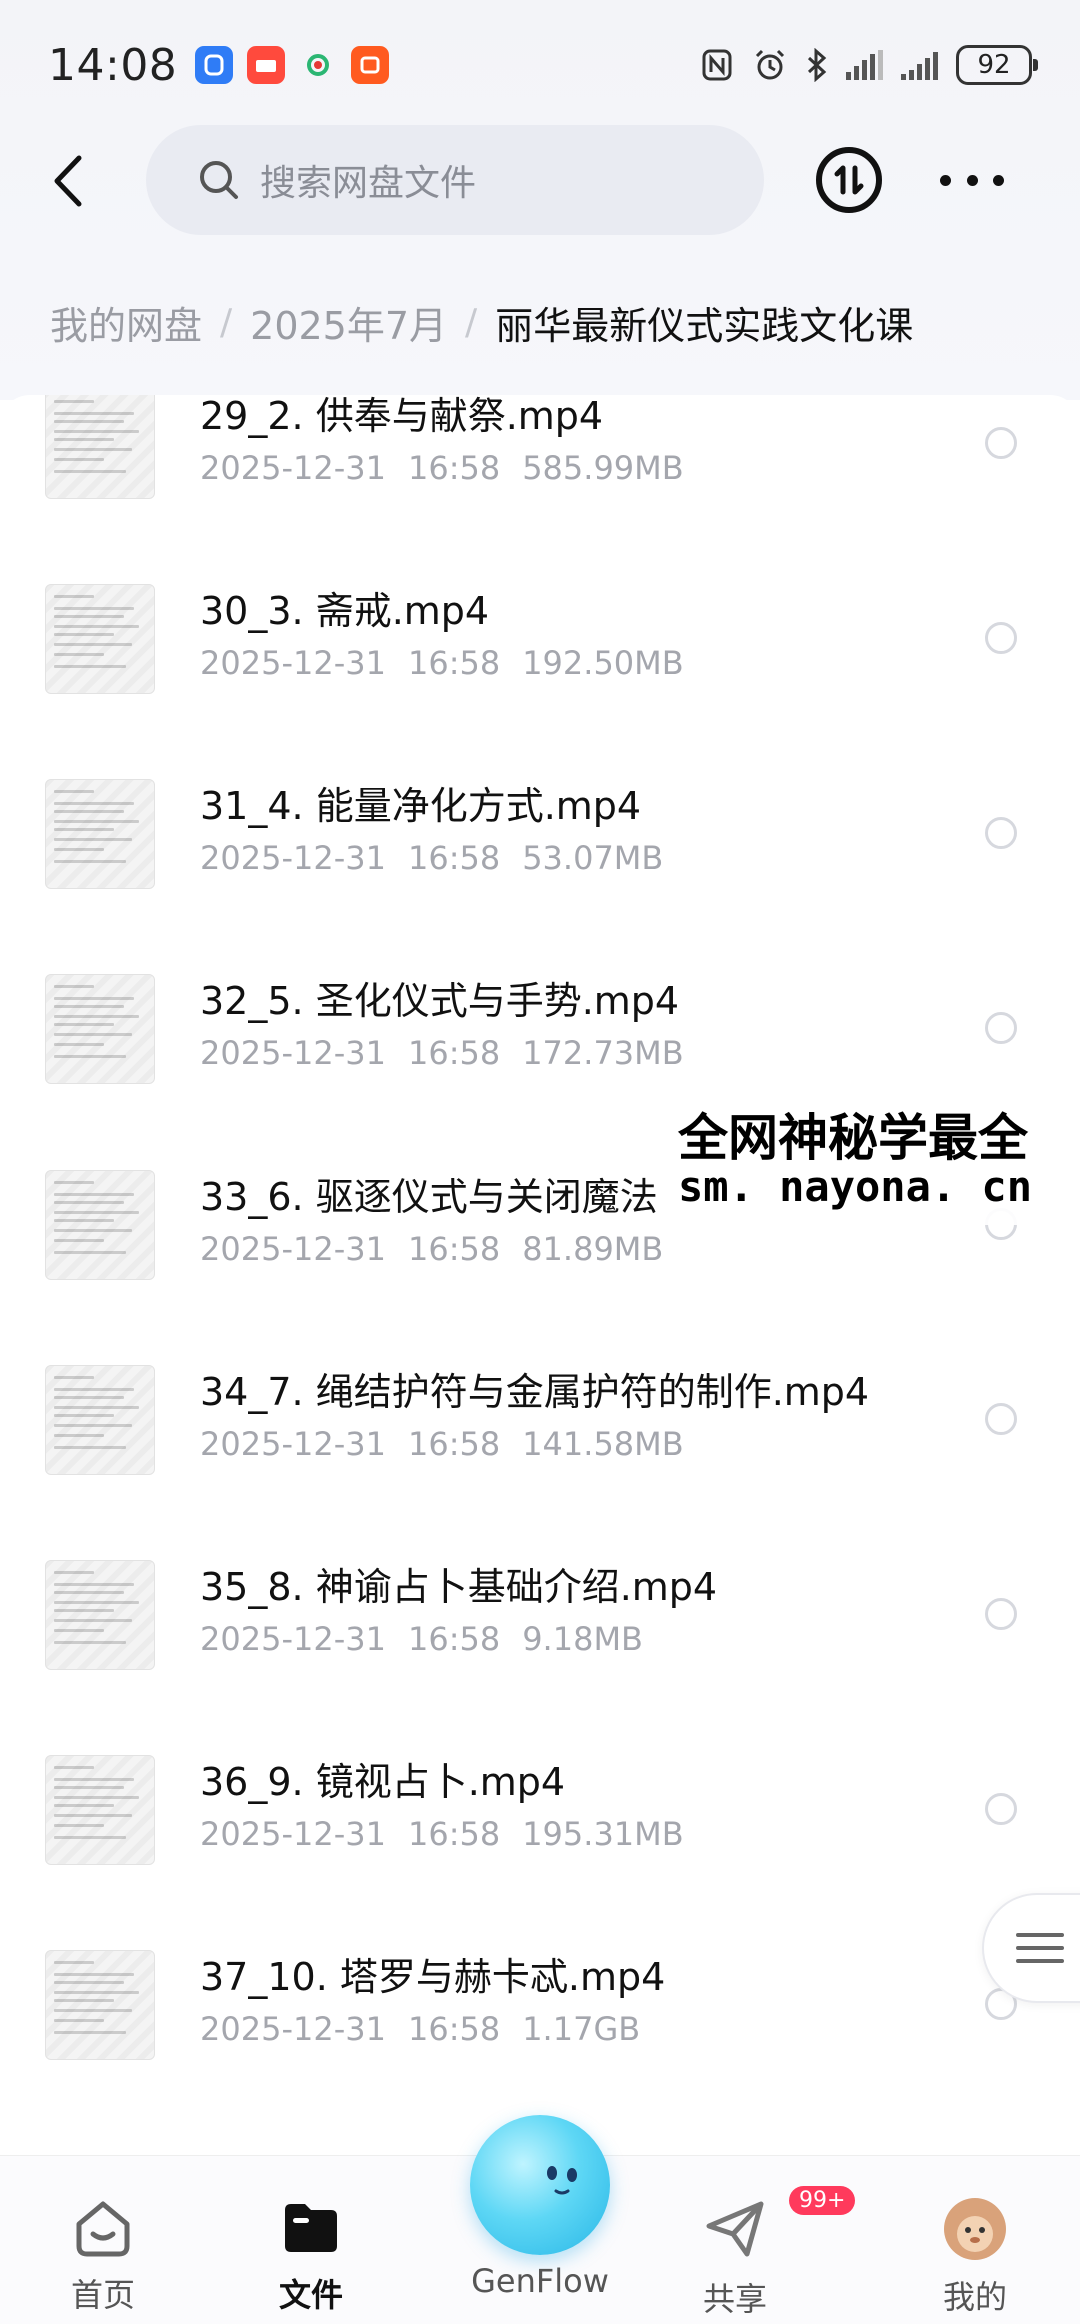 This screenshot has width=1080, height=2324. What do you see at coordinates (853, 1138) in the screenshot?
I see `watermark-text: 全网神秘学最全` at bounding box center [853, 1138].